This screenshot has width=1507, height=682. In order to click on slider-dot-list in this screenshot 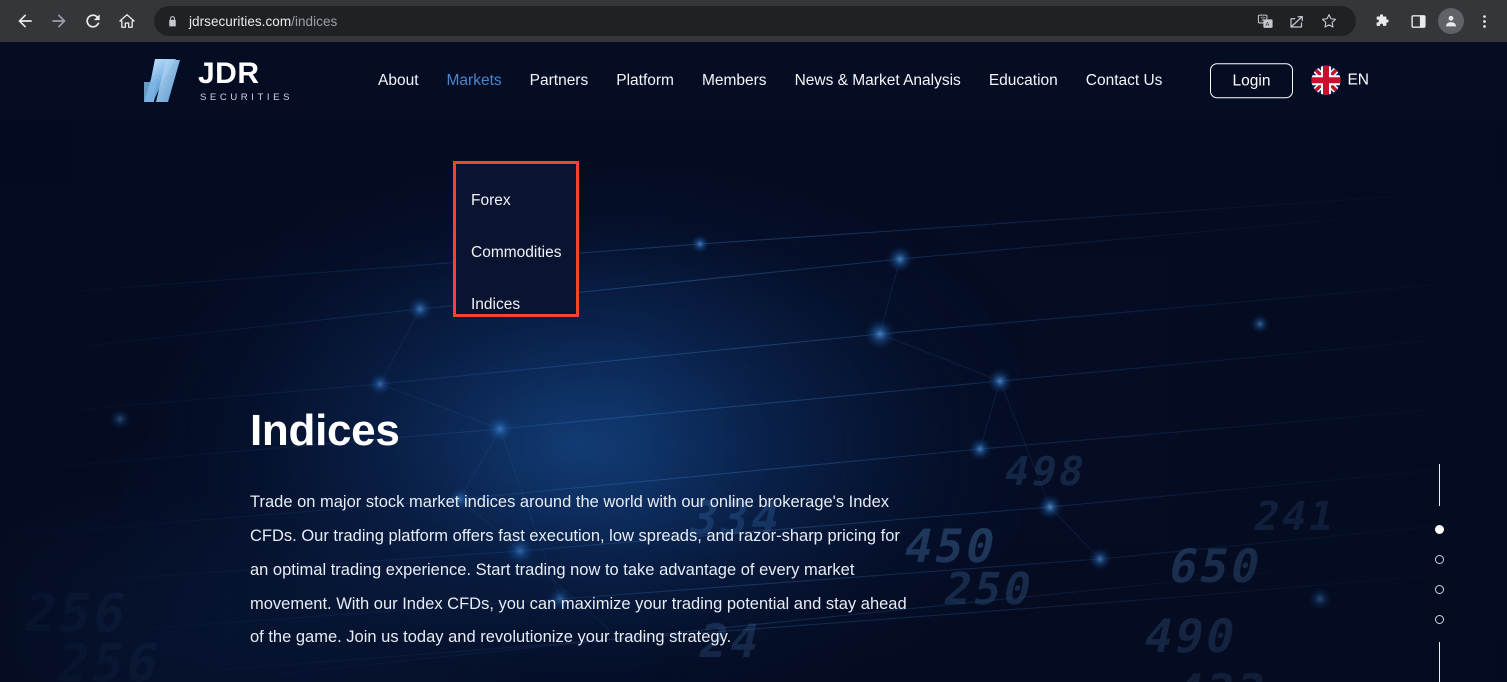, I will do `click(1439, 574)`.